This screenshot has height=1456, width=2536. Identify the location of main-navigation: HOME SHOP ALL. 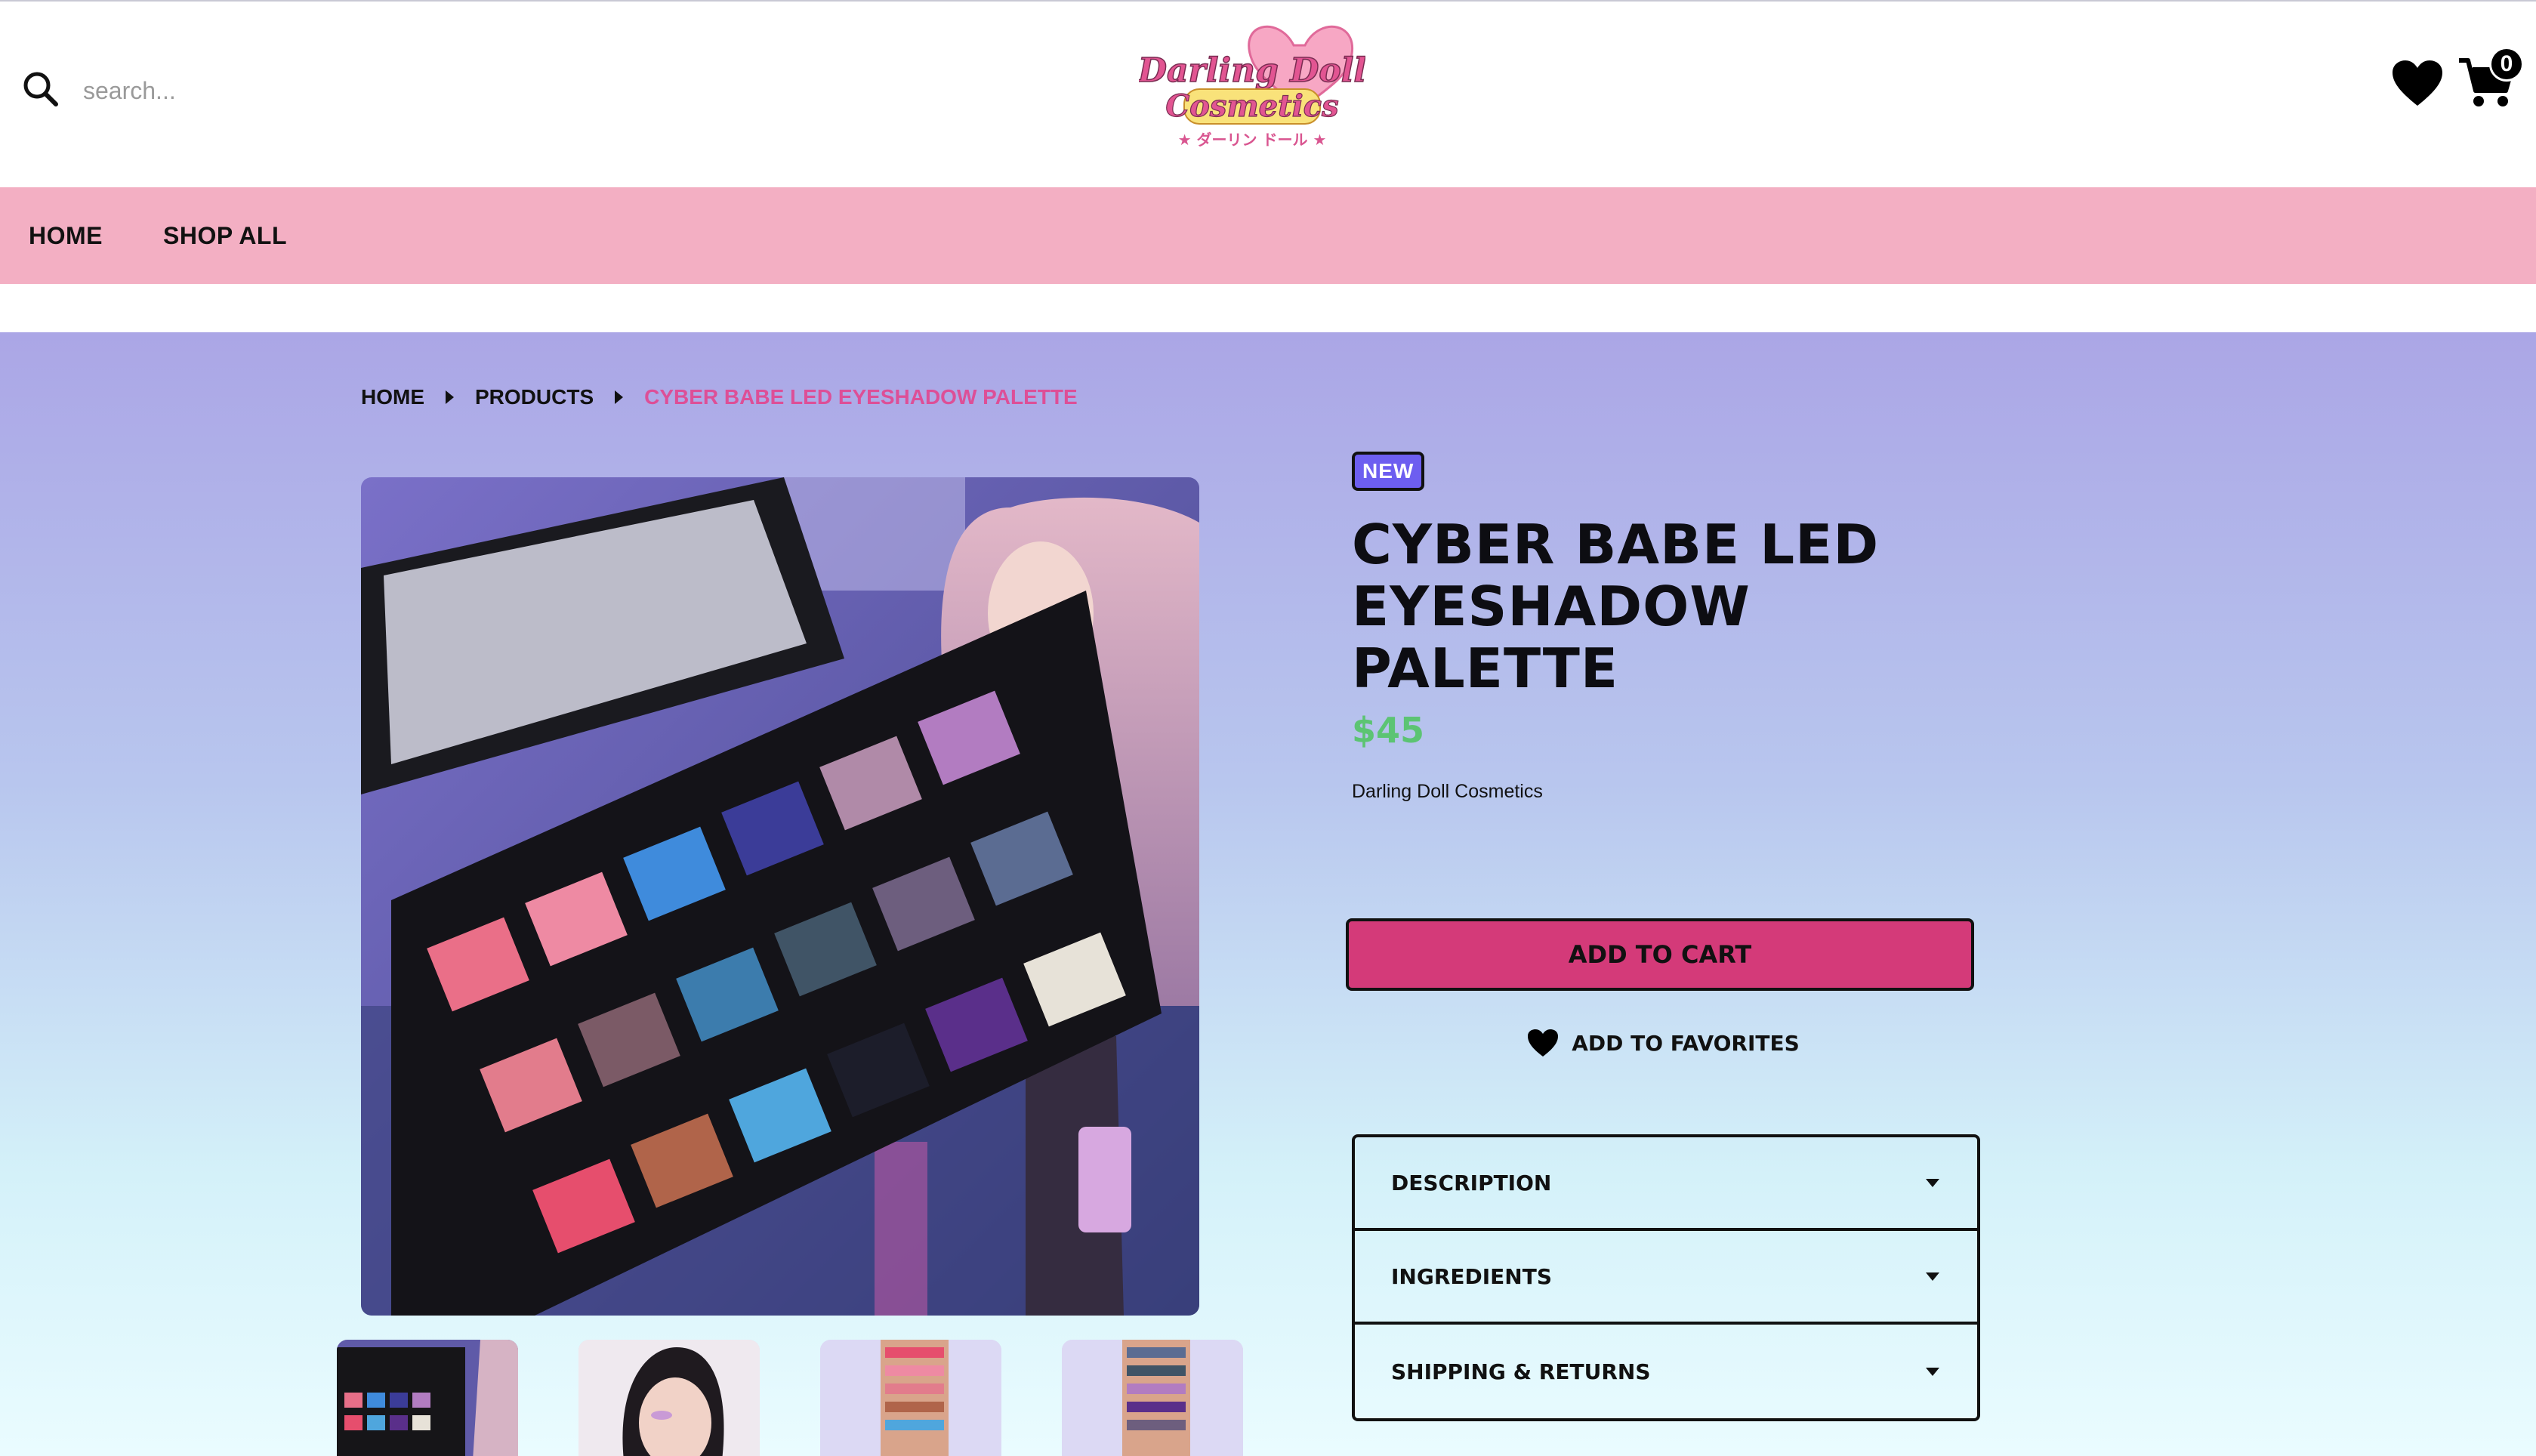
(1268, 235).